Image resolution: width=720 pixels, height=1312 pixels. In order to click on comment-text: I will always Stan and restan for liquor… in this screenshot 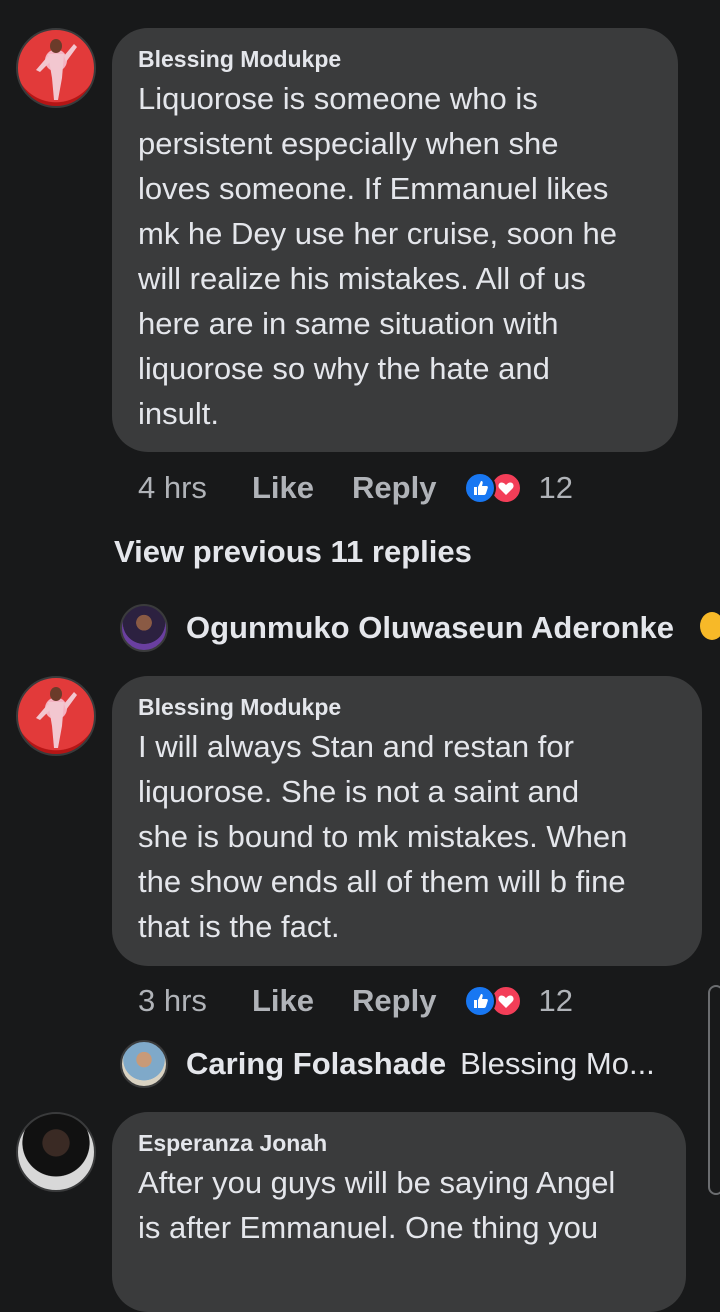, I will do `click(407, 836)`.